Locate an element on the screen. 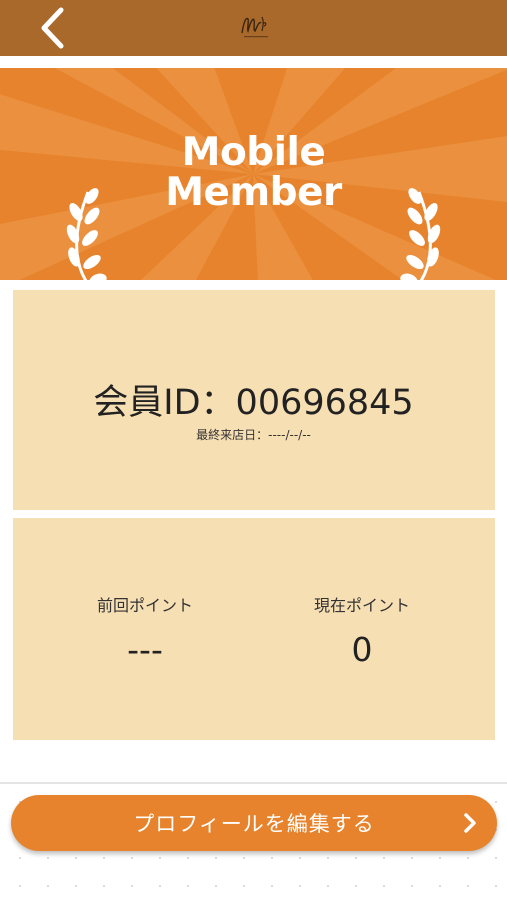  previous-points-value: --- is located at coordinates (145, 649).